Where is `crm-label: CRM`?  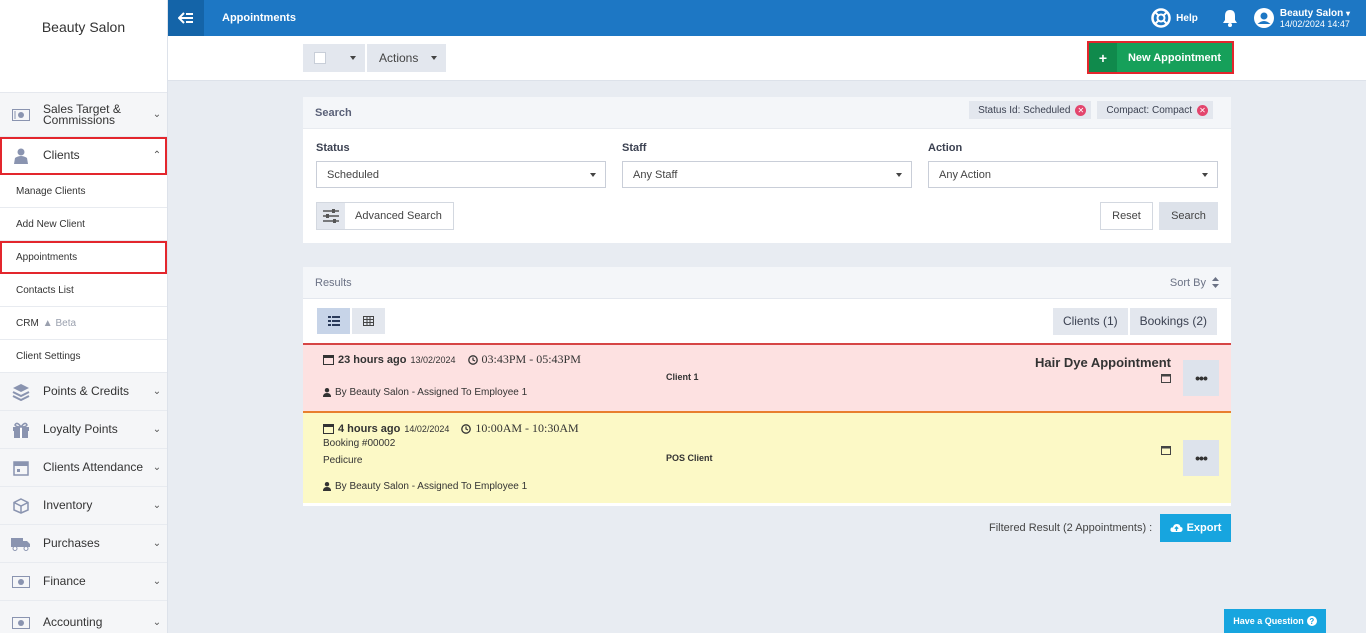 crm-label: CRM is located at coordinates (27, 323).